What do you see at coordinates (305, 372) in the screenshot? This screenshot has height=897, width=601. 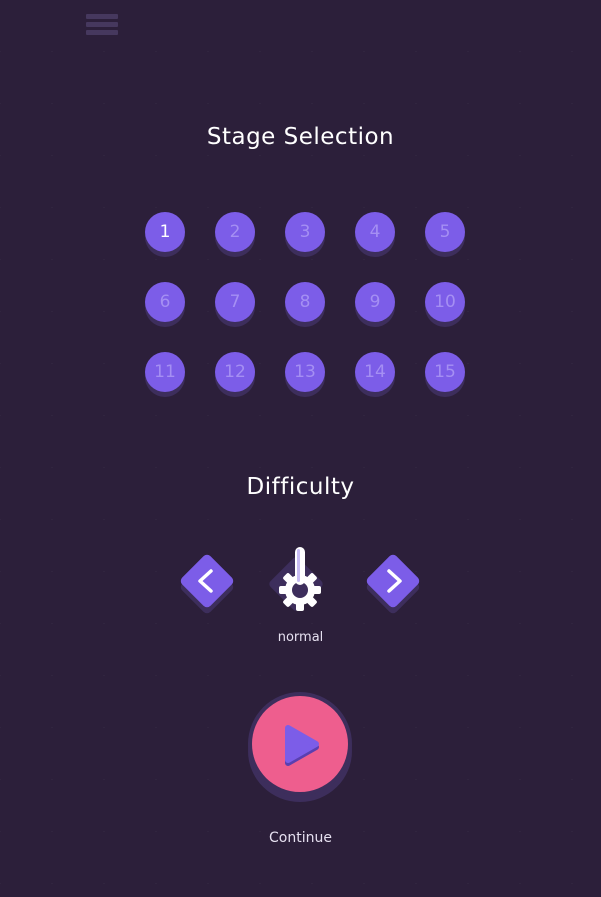 I see `stage-button-13: 13` at bounding box center [305, 372].